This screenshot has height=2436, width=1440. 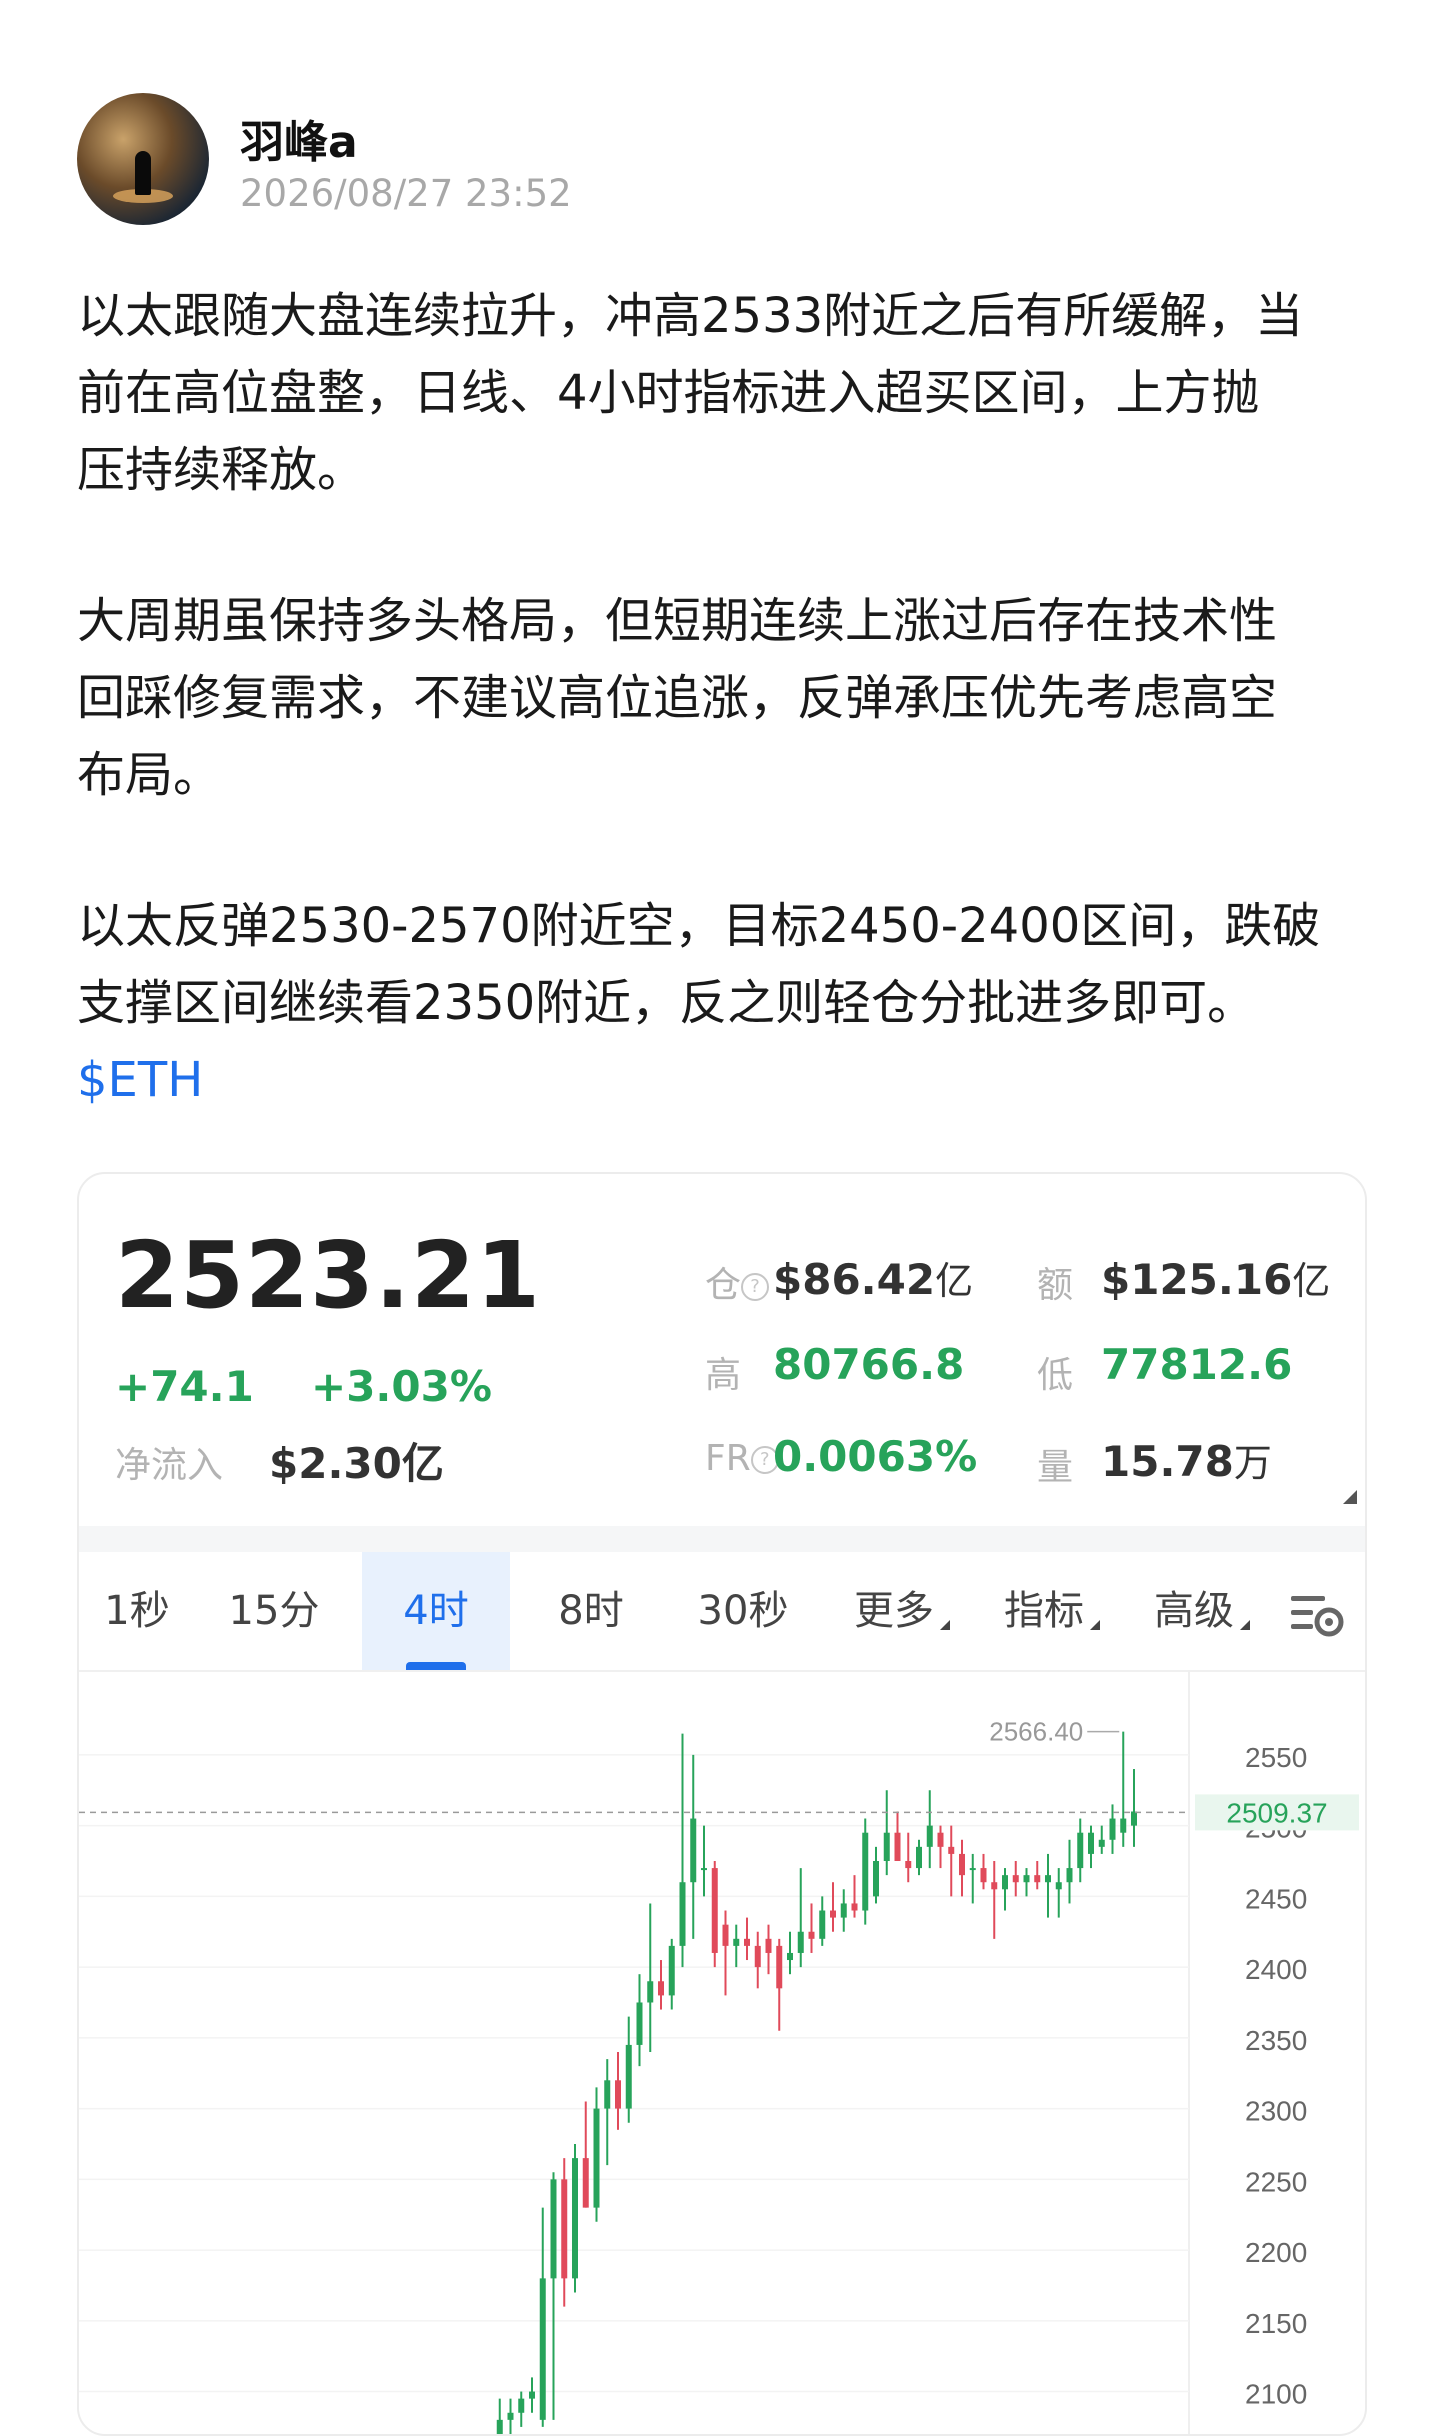 What do you see at coordinates (1276, 2076) in the screenshot?
I see `y-axis: 2550250024502400235023002250220021502100` at bounding box center [1276, 2076].